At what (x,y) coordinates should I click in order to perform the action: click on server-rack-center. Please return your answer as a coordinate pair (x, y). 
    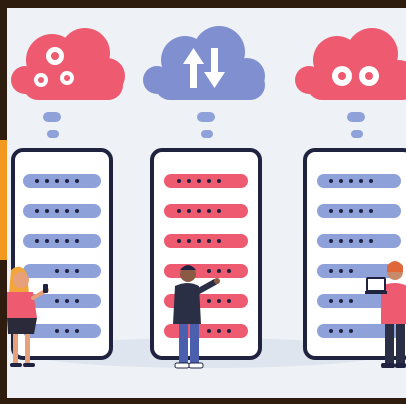
    Looking at the image, I should click on (206, 254).